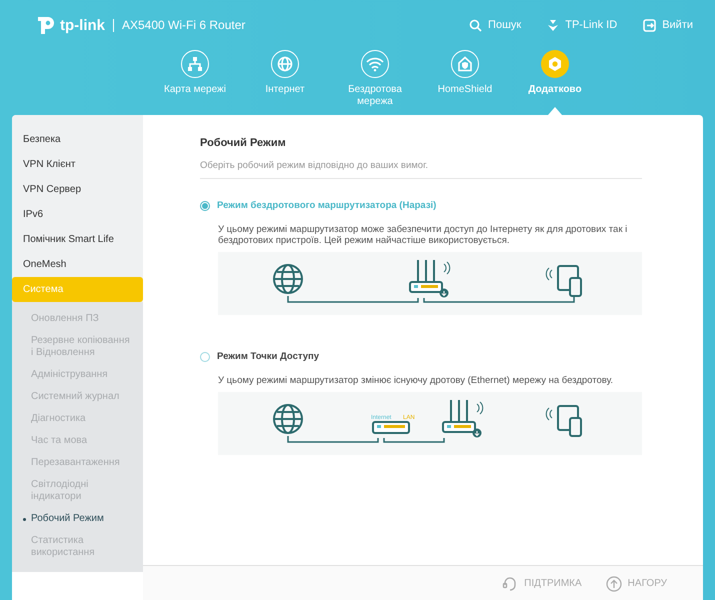 The image size is (715, 600). Describe the element at coordinates (46, 25) in the screenshot. I see `logo-icon` at that location.